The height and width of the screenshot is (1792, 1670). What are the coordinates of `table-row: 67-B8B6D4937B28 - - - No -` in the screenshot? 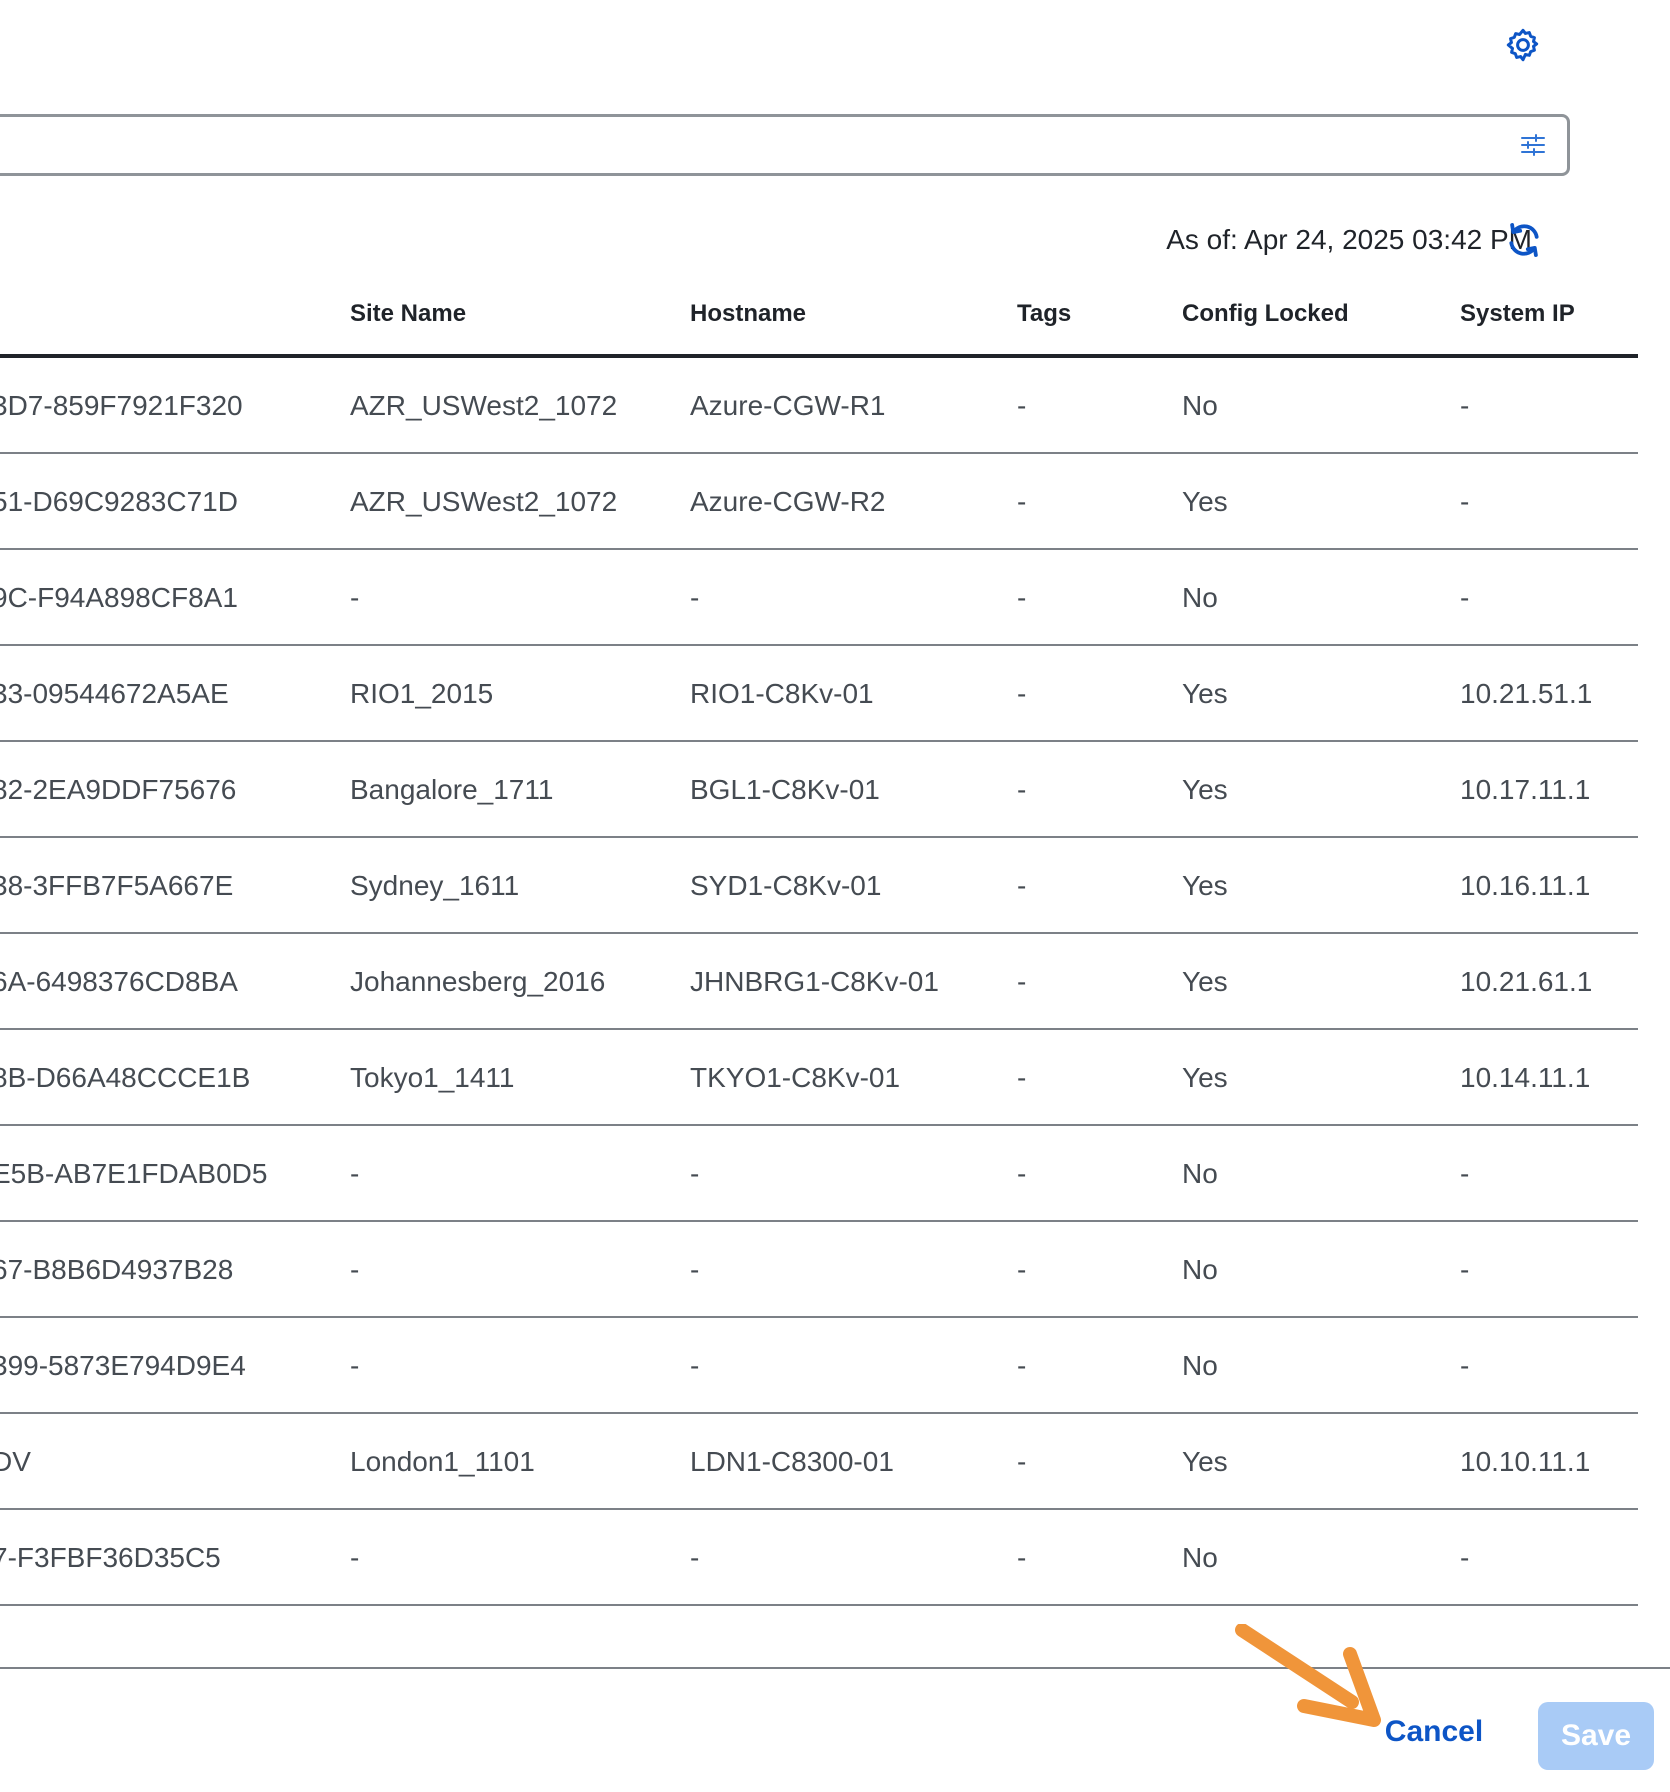 It's located at (819, 1270).